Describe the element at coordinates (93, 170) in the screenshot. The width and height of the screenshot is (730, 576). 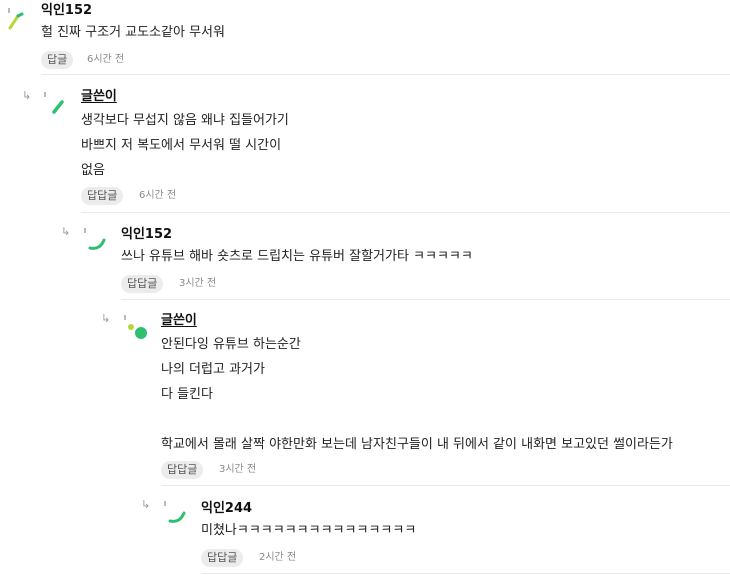
I see `comment-text: 없음` at that location.